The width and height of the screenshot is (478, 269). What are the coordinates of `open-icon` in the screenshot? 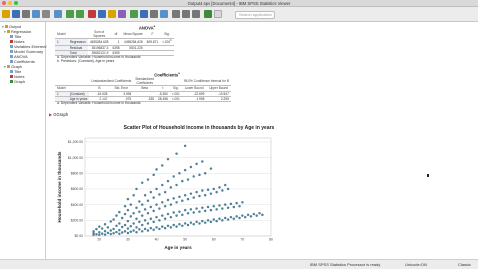 It's located at (6, 14).